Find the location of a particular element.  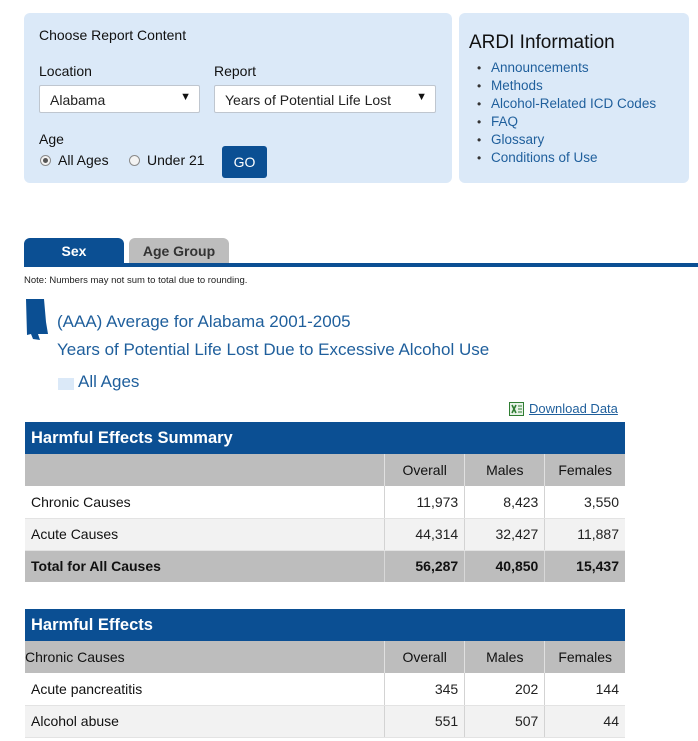

under-21-radio is located at coordinates (134, 160).